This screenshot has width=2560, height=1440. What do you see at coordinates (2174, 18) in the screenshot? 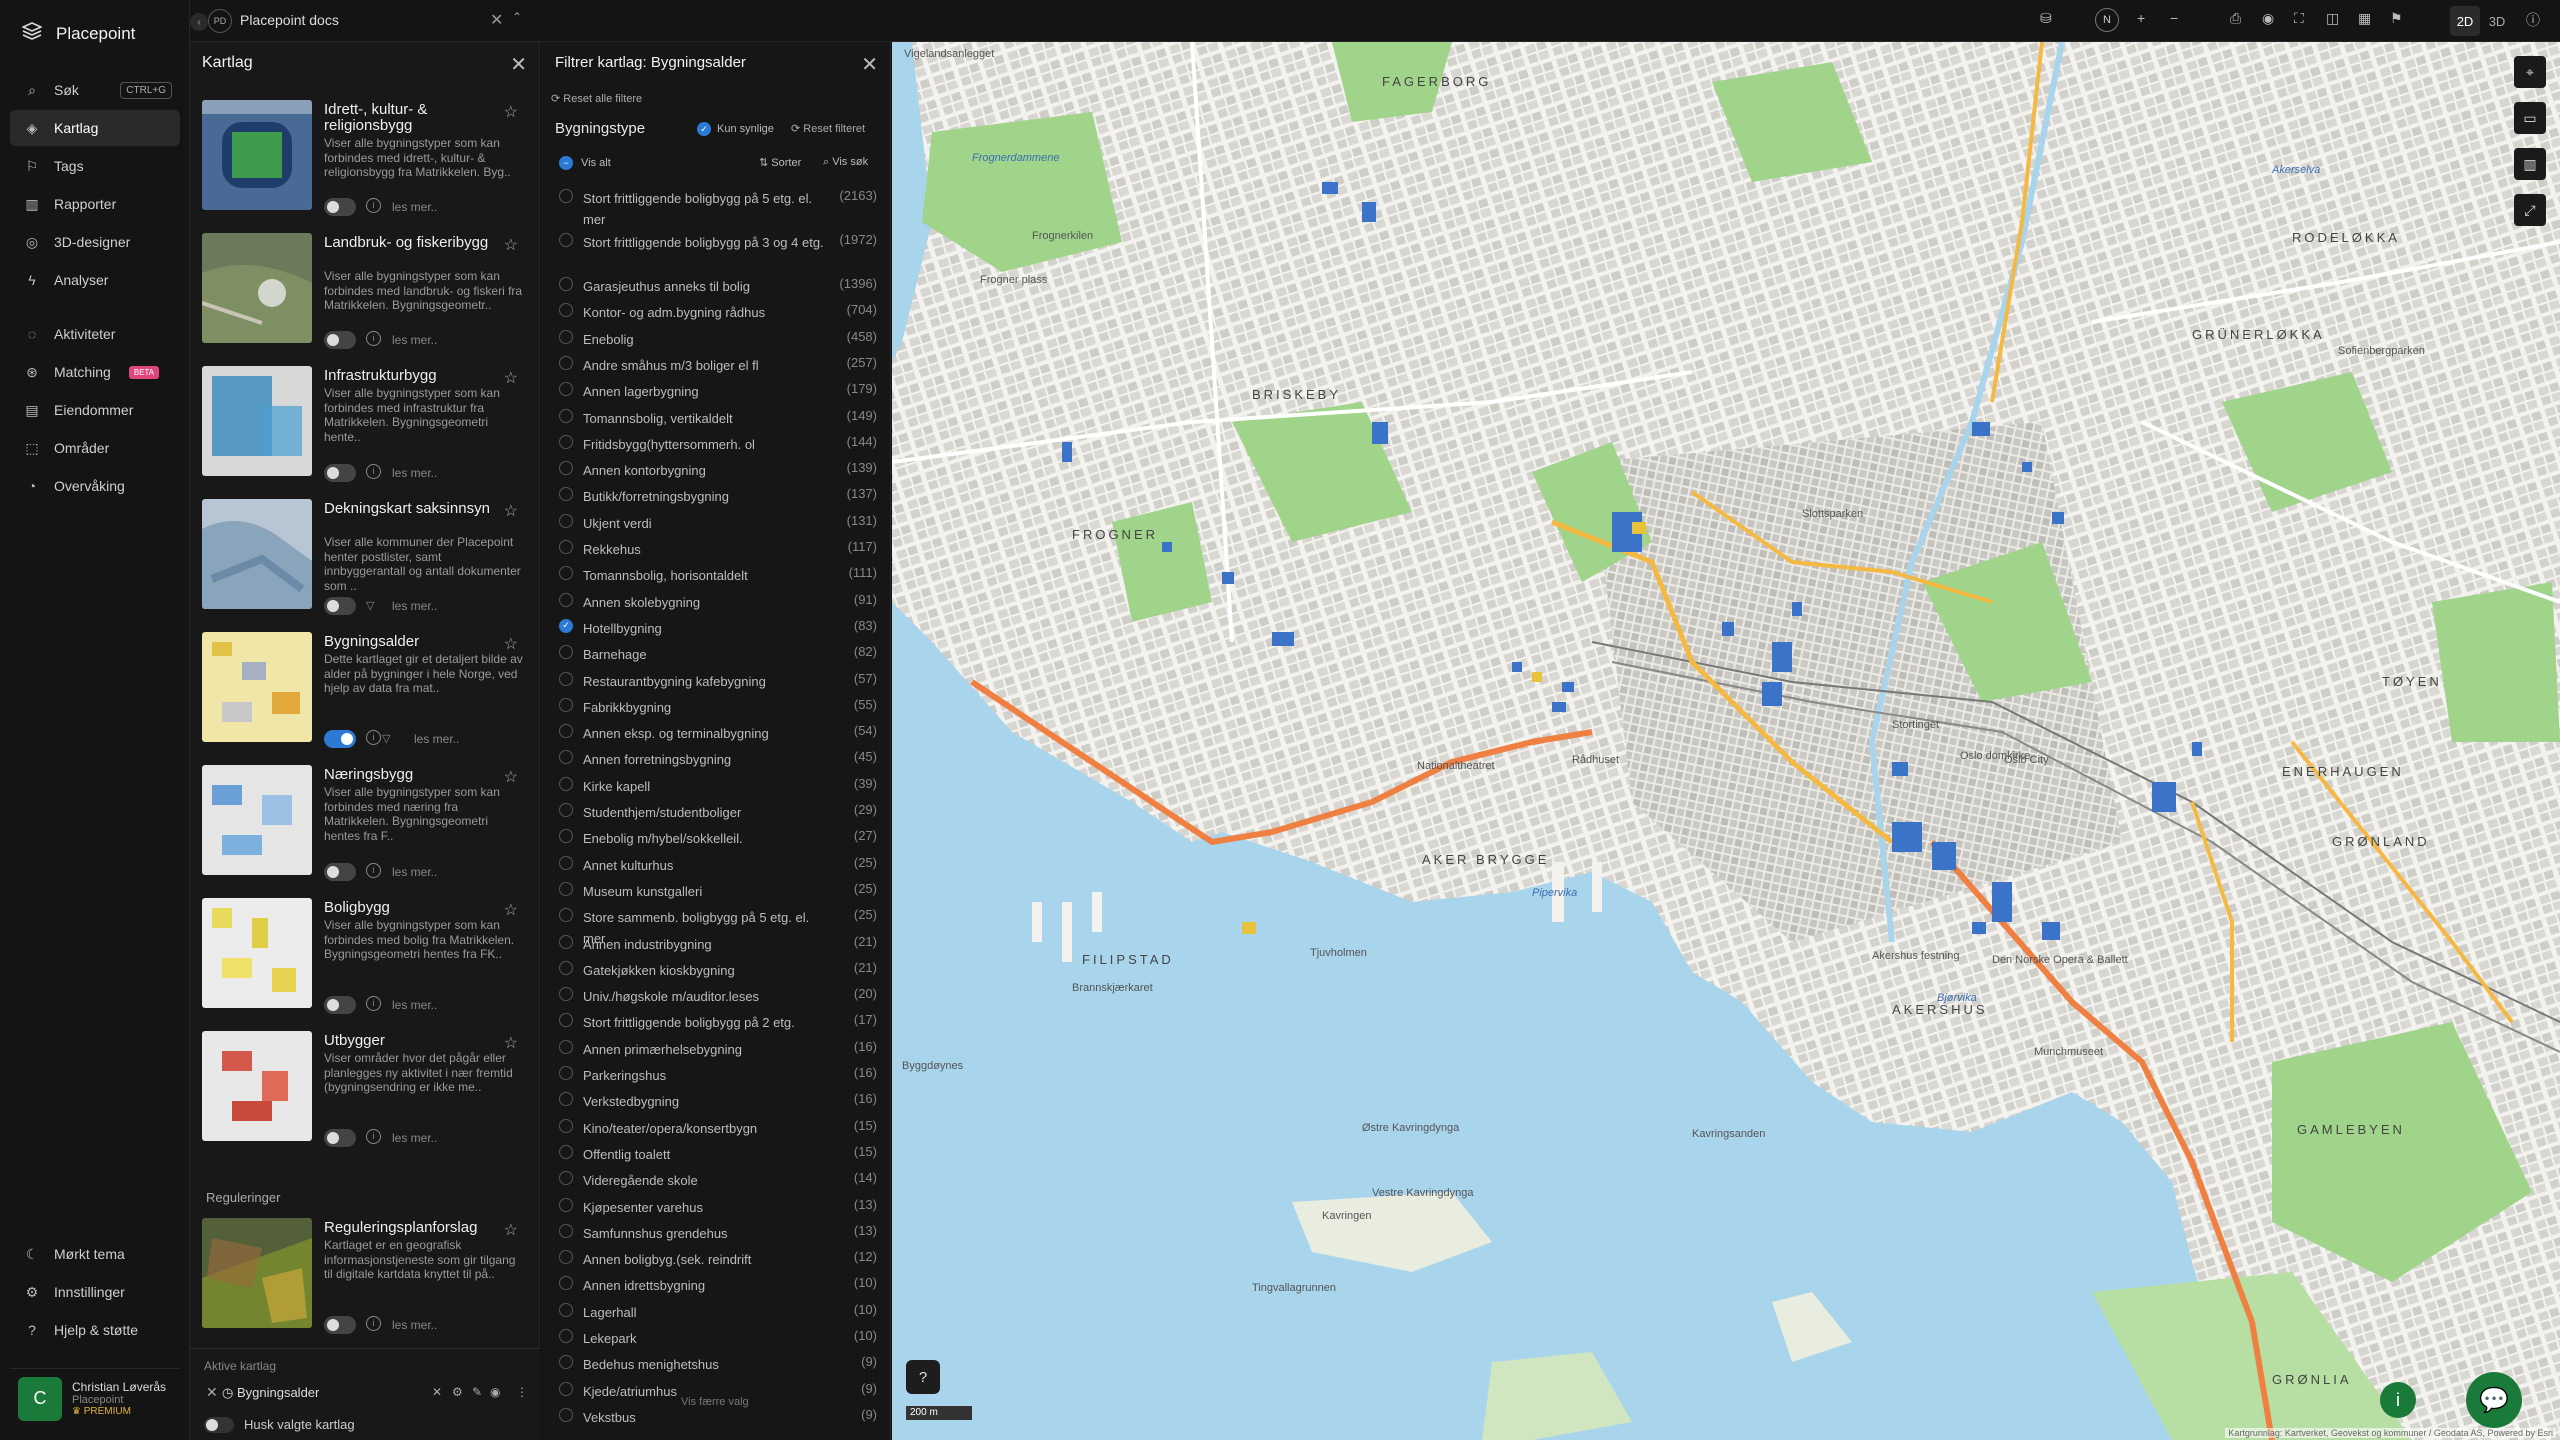
I see `zoom-out-icon: −` at bounding box center [2174, 18].